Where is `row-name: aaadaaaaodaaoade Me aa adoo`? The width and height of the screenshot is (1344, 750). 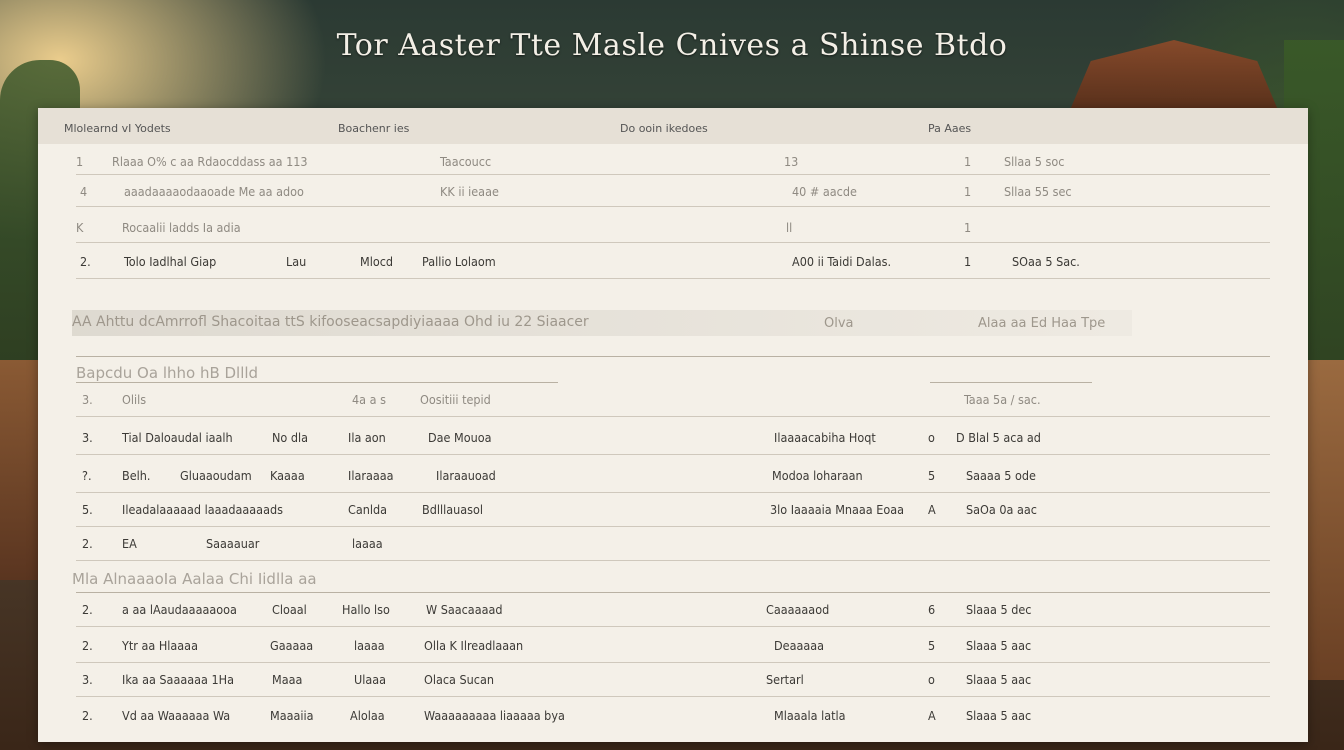
row-name: aaadaaaaodaaoade Me aa adoo is located at coordinates (214, 191).